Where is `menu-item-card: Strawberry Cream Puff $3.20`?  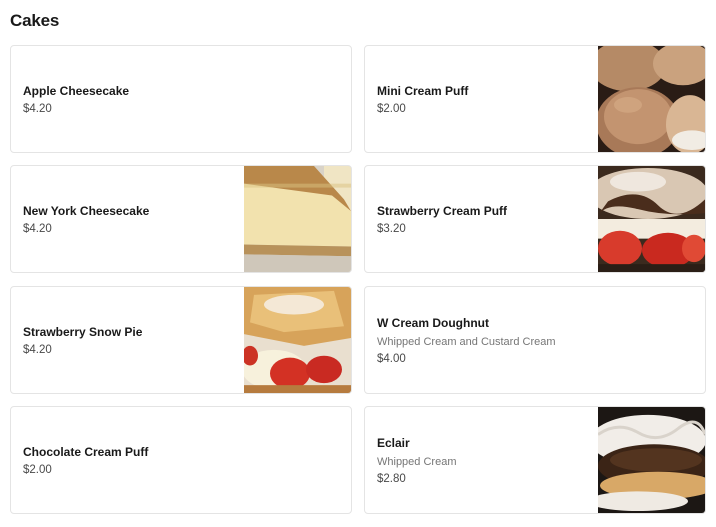 menu-item-card: Strawberry Cream Puff $3.20 is located at coordinates (535, 219).